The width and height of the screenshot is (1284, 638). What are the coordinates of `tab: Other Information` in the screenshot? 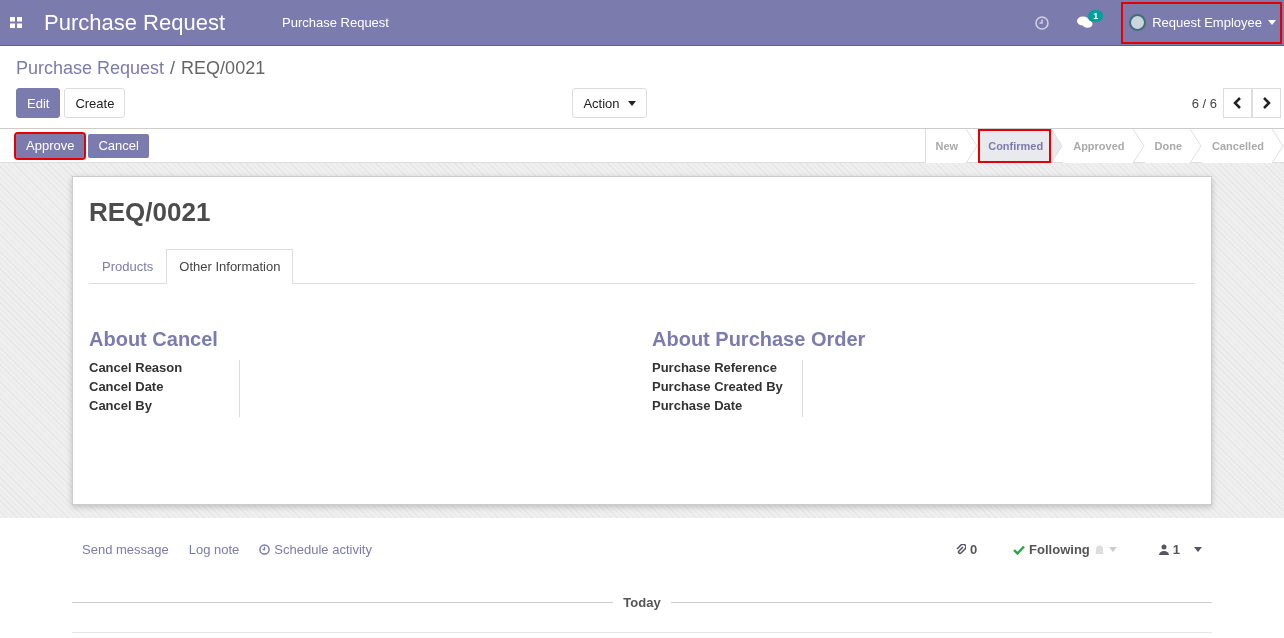 It's located at (230, 266).